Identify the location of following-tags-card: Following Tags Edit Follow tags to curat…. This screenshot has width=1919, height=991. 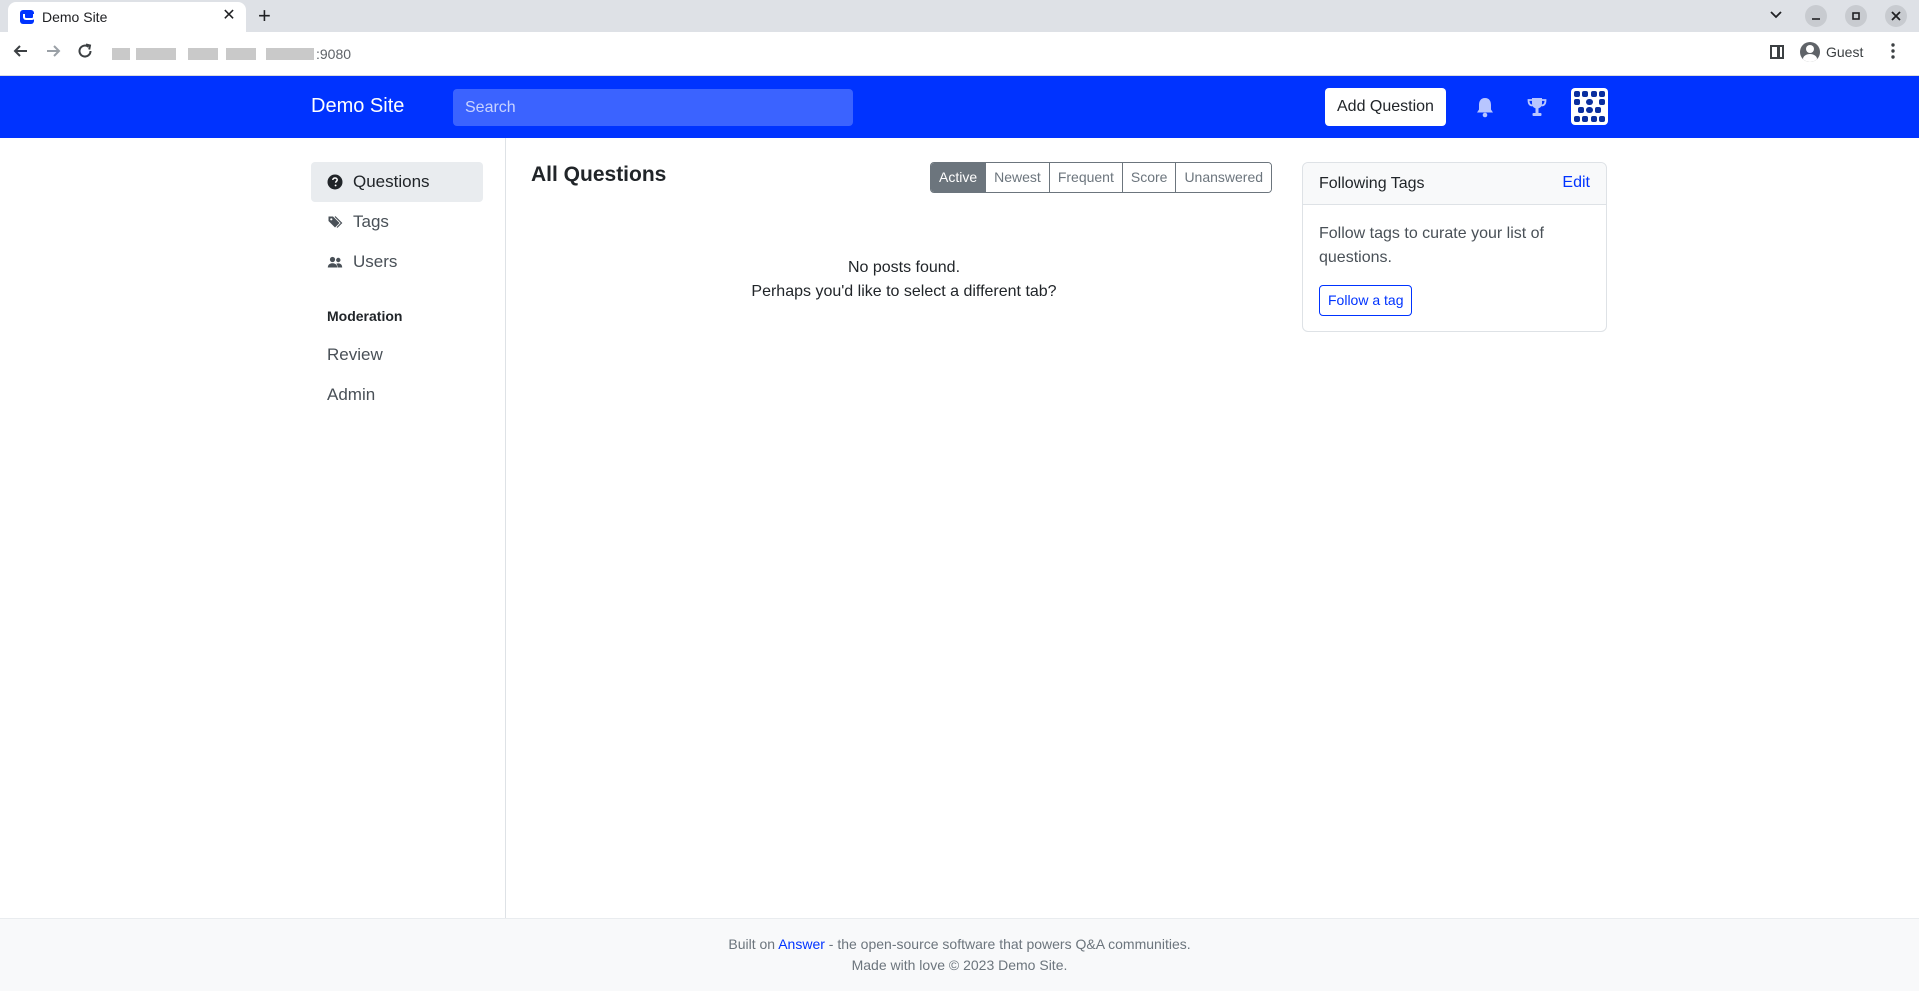
(1454, 247).